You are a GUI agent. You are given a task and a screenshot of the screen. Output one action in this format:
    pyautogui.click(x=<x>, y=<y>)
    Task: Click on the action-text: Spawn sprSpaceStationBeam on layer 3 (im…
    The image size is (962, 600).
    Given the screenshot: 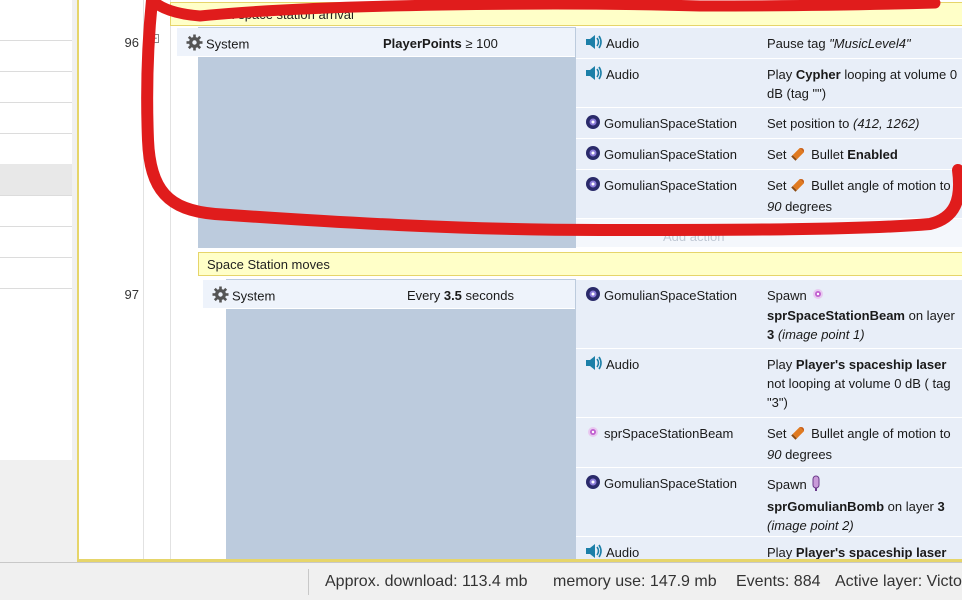 What is the action you would take?
    pyautogui.click(x=860, y=314)
    